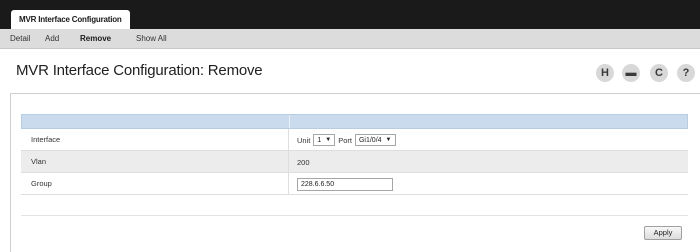 The image size is (700, 252). What do you see at coordinates (350, 14) in the screenshot?
I see `top-bar: MVR Interface Configuration` at bounding box center [350, 14].